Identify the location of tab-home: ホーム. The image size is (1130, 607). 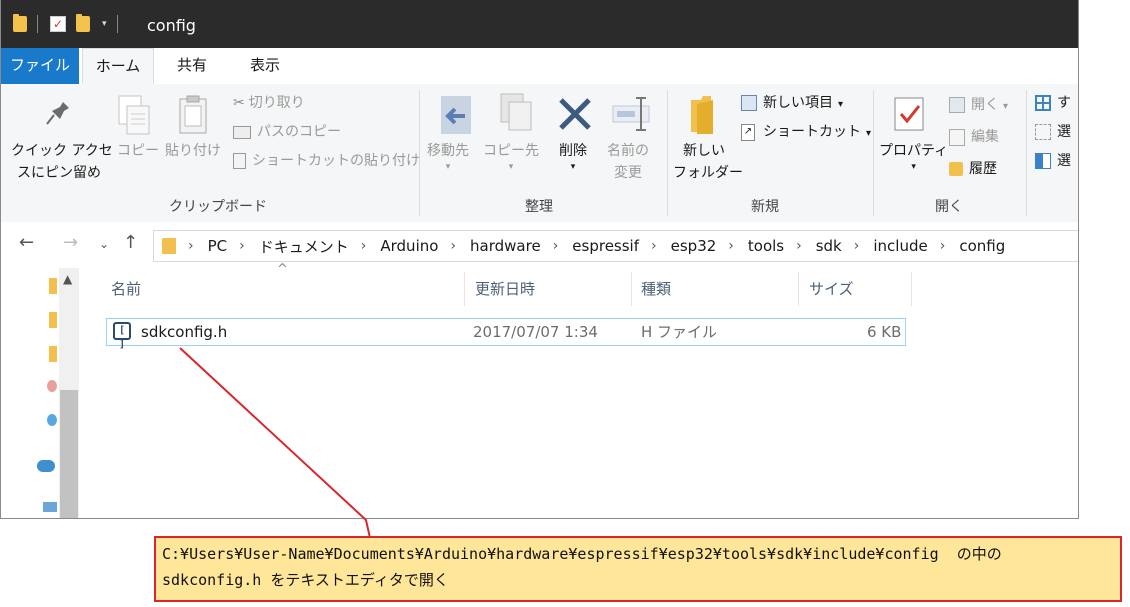
(118, 66).